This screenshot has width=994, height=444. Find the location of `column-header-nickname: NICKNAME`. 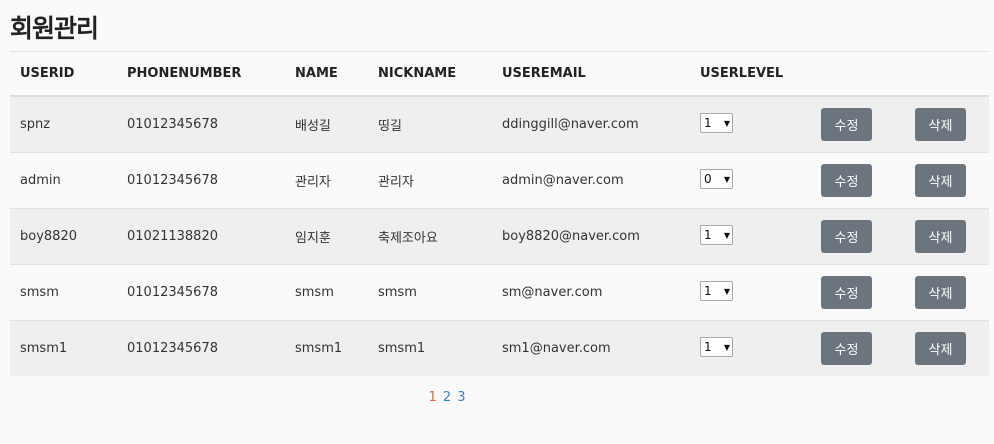

column-header-nickname: NICKNAME is located at coordinates (430, 74).